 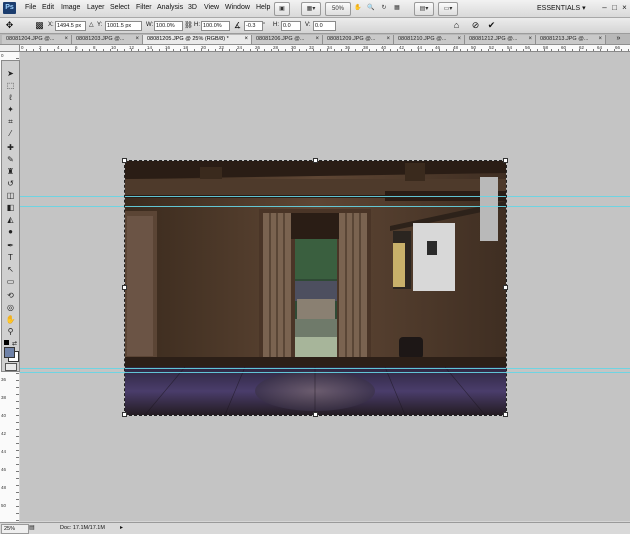 I want to click on cancel-transform-icon: ⊘, so click(x=475, y=25).